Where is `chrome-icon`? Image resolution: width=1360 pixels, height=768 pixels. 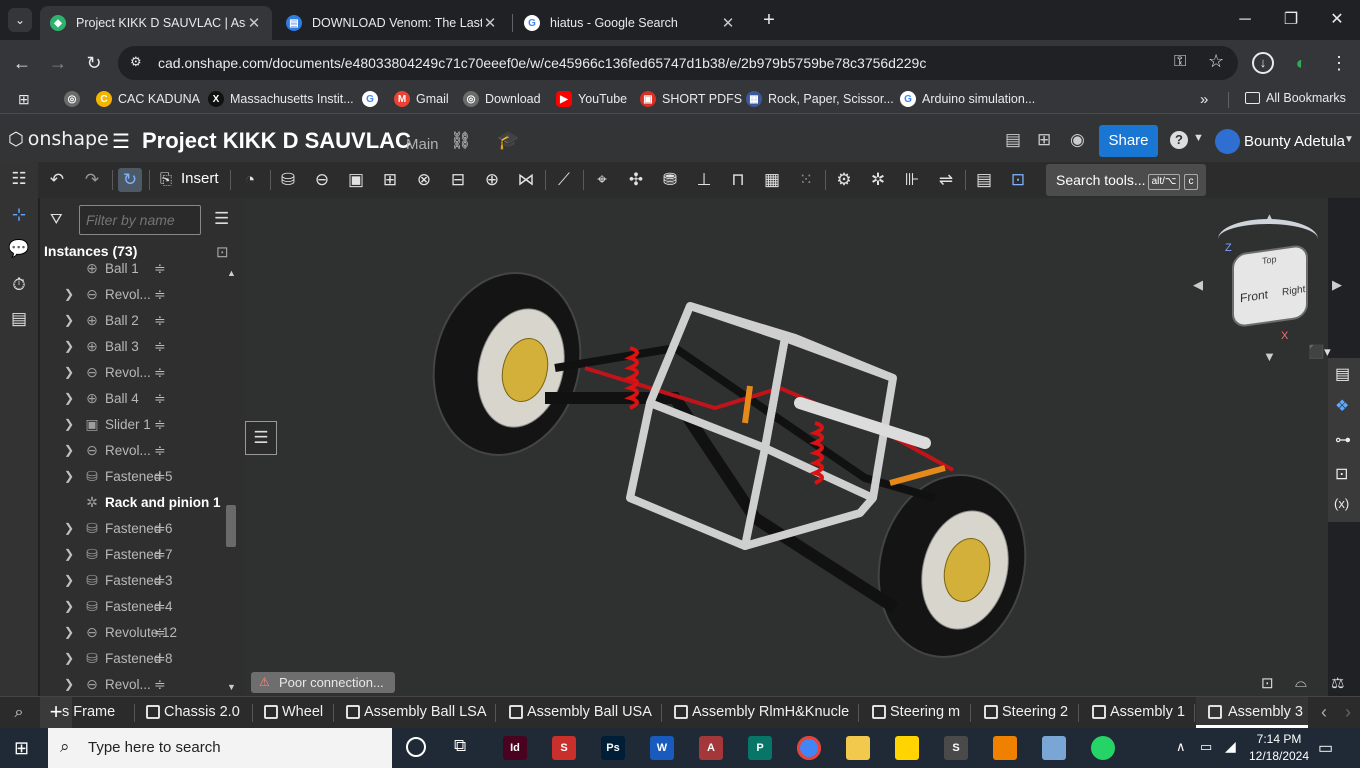 chrome-icon is located at coordinates (809, 748).